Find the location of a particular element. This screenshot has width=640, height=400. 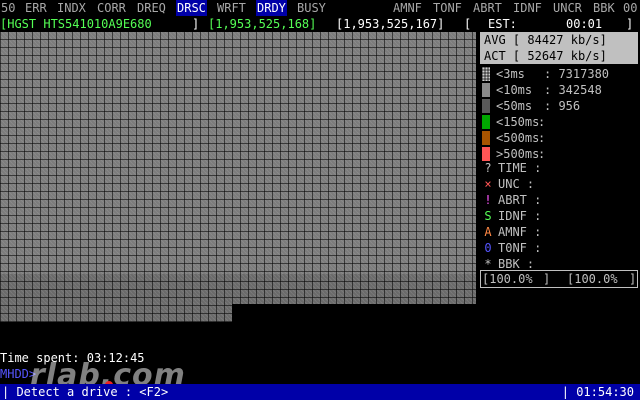

legend-swatch-150ms is located at coordinates (486, 122).